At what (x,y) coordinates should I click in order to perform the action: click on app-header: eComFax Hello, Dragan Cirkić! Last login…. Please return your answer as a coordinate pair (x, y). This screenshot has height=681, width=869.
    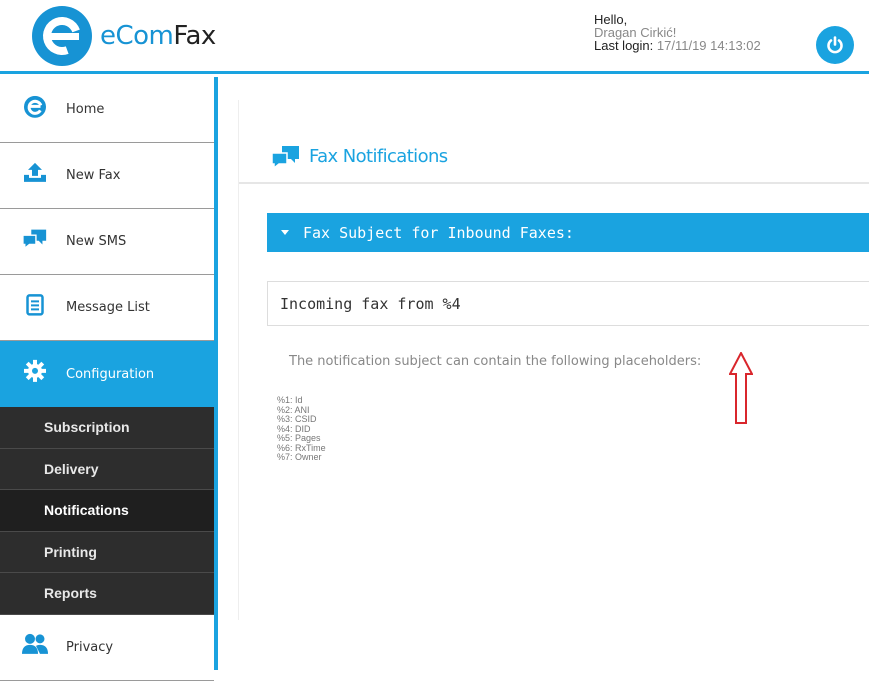
    Looking at the image, I should click on (434, 37).